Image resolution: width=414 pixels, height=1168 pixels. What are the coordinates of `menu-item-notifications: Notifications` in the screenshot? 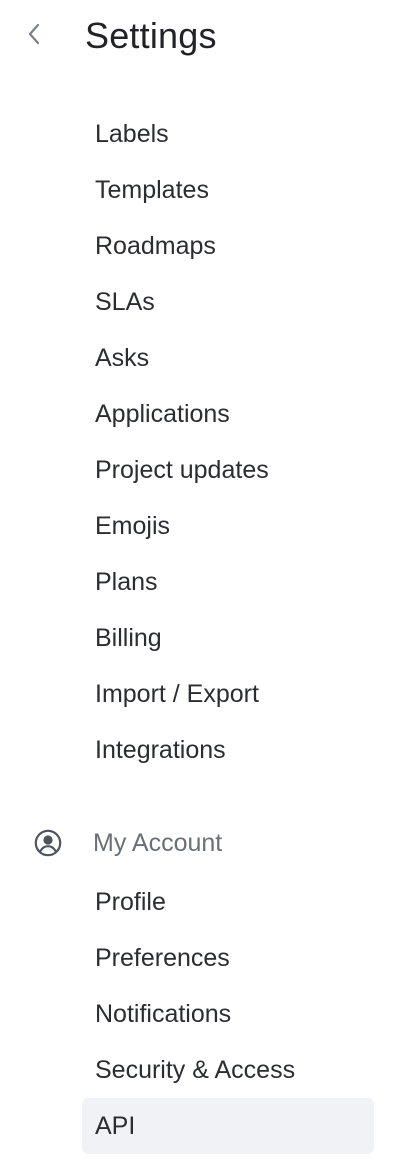 It's located at (228, 1014).